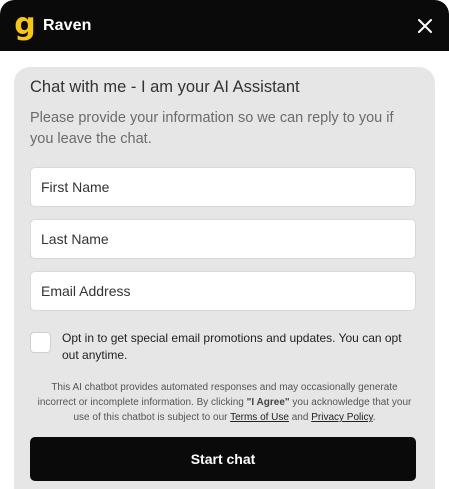  Describe the element at coordinates (223, 239) in the screenshot. I see `last-name-field` at that location.